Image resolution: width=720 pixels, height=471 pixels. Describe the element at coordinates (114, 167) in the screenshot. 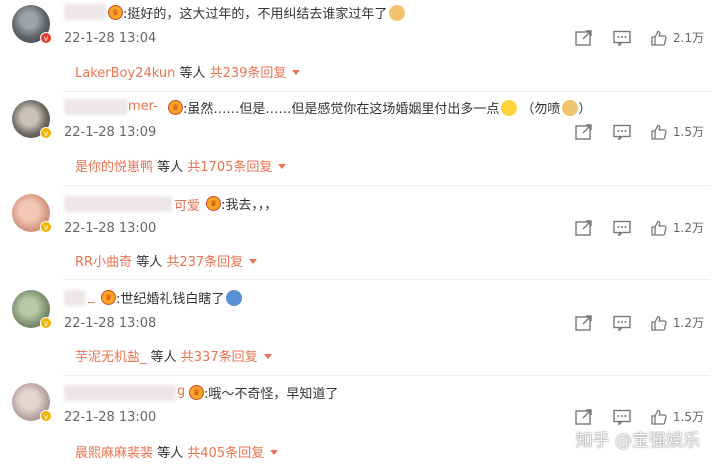

I see `reply-username: 是你的悦崽鸭` at that location.